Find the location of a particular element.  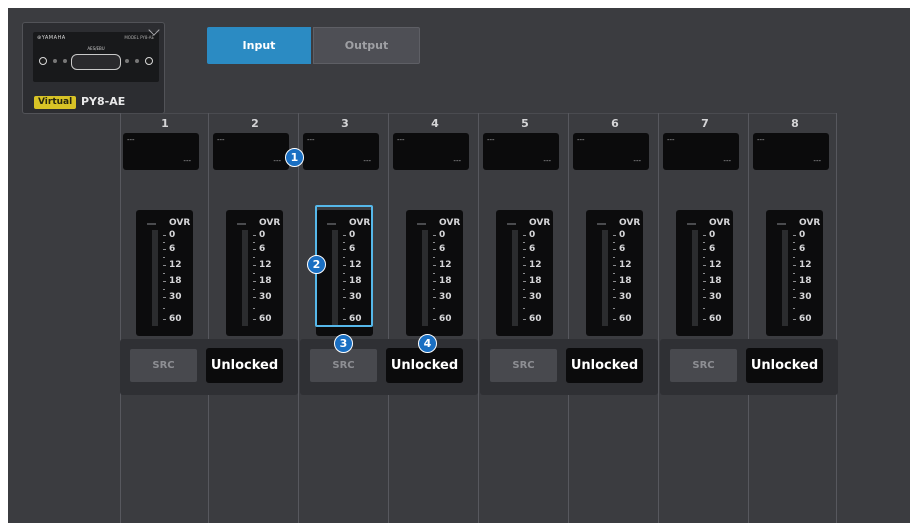

meter-scale-label: 6 is located at coordinates (172, 249).